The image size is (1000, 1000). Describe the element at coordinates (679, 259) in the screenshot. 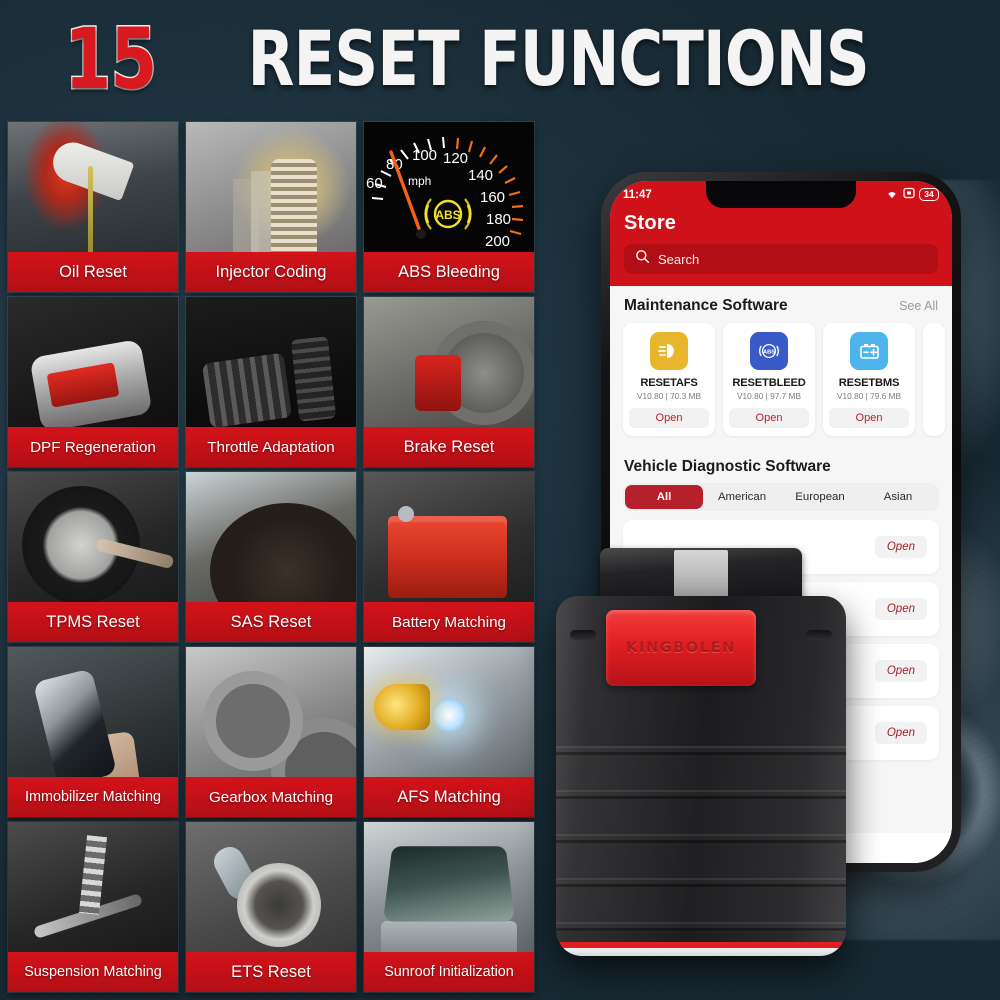

I see `search-placeholder: Search` at that location.